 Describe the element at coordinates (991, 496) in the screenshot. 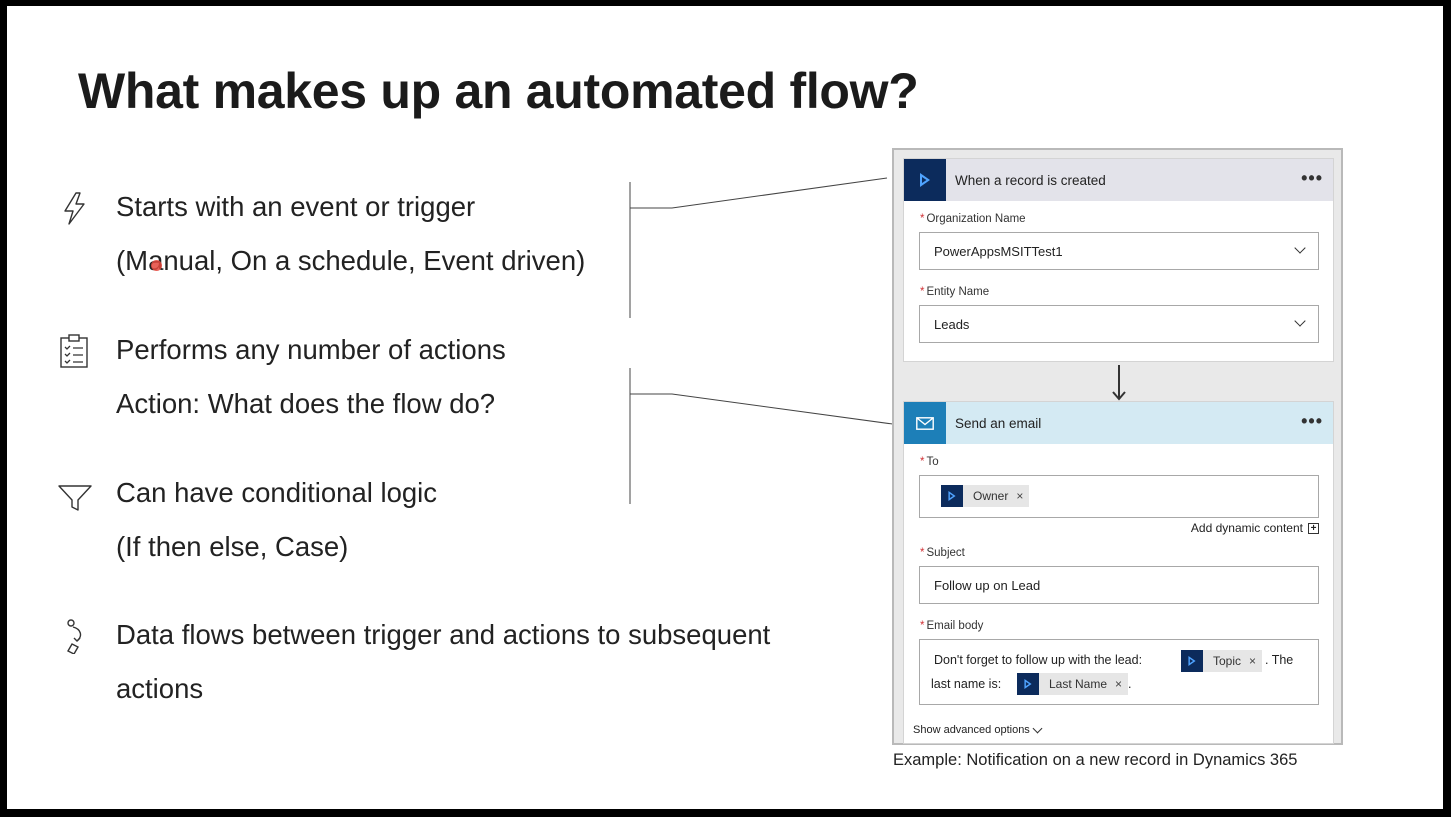

I see `owner-token-label: Owner` at that location.